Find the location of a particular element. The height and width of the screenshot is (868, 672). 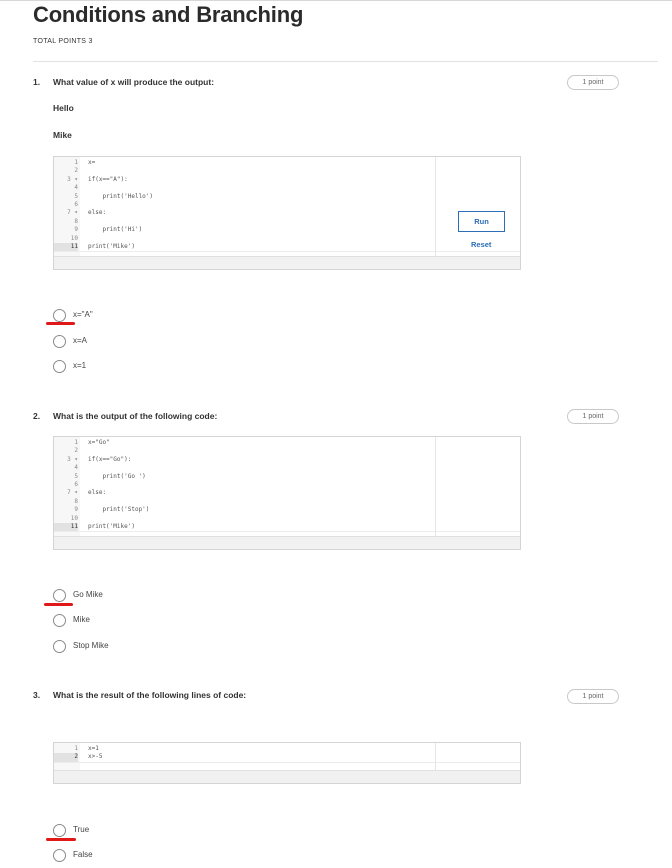

code-line: 9 print('Hi') is located at coordinates (108, 230).